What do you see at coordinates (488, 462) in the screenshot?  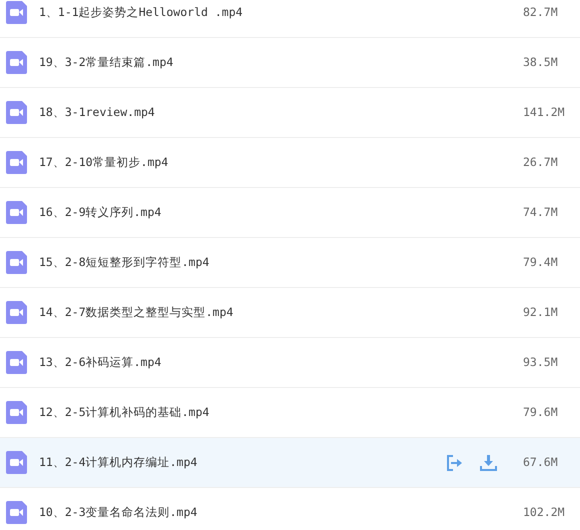 I see `download-icon` at bounding box center [488, 462].